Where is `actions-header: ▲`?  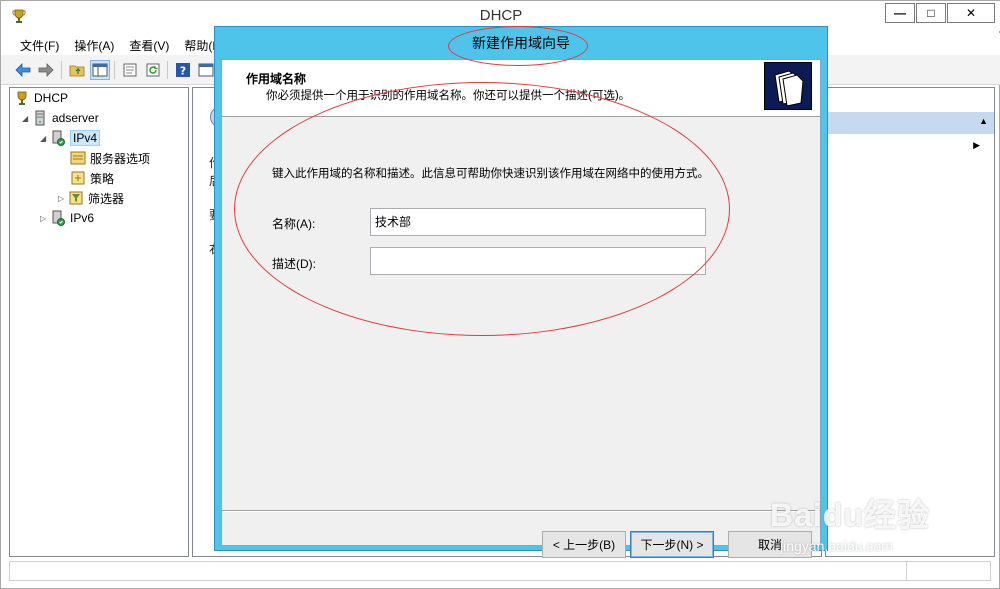
actions-header: ▲ is located at coordinates (910, 123).